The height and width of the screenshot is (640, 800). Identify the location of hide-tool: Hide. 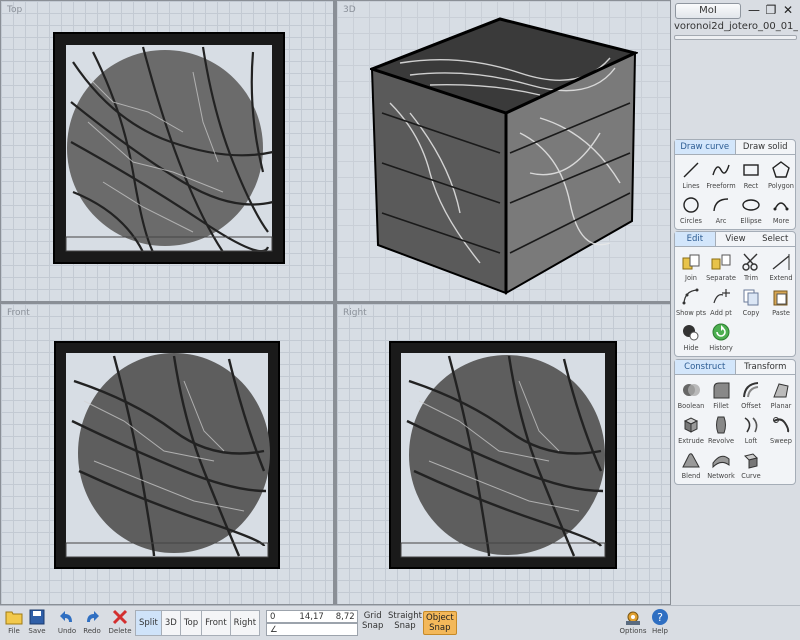
(691, 336).